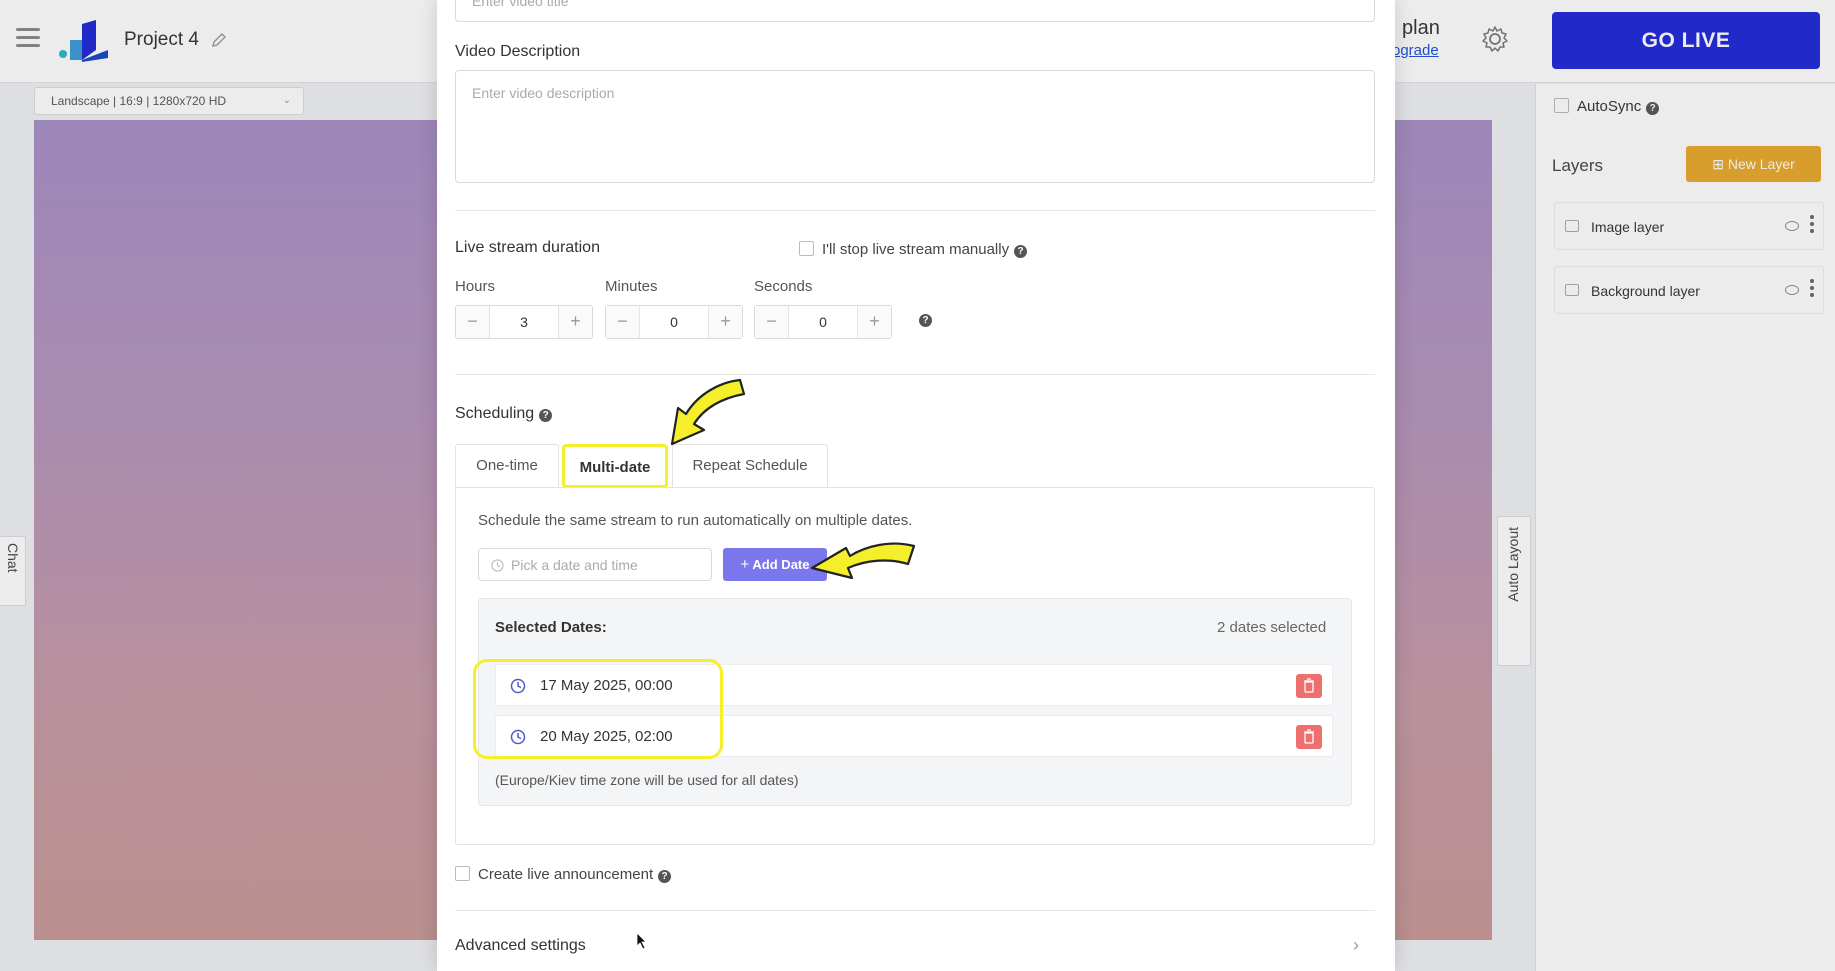  Describe the element at coordinates (518, 51) in the screenshot. I see `video-description-label: Video Description` at that location.